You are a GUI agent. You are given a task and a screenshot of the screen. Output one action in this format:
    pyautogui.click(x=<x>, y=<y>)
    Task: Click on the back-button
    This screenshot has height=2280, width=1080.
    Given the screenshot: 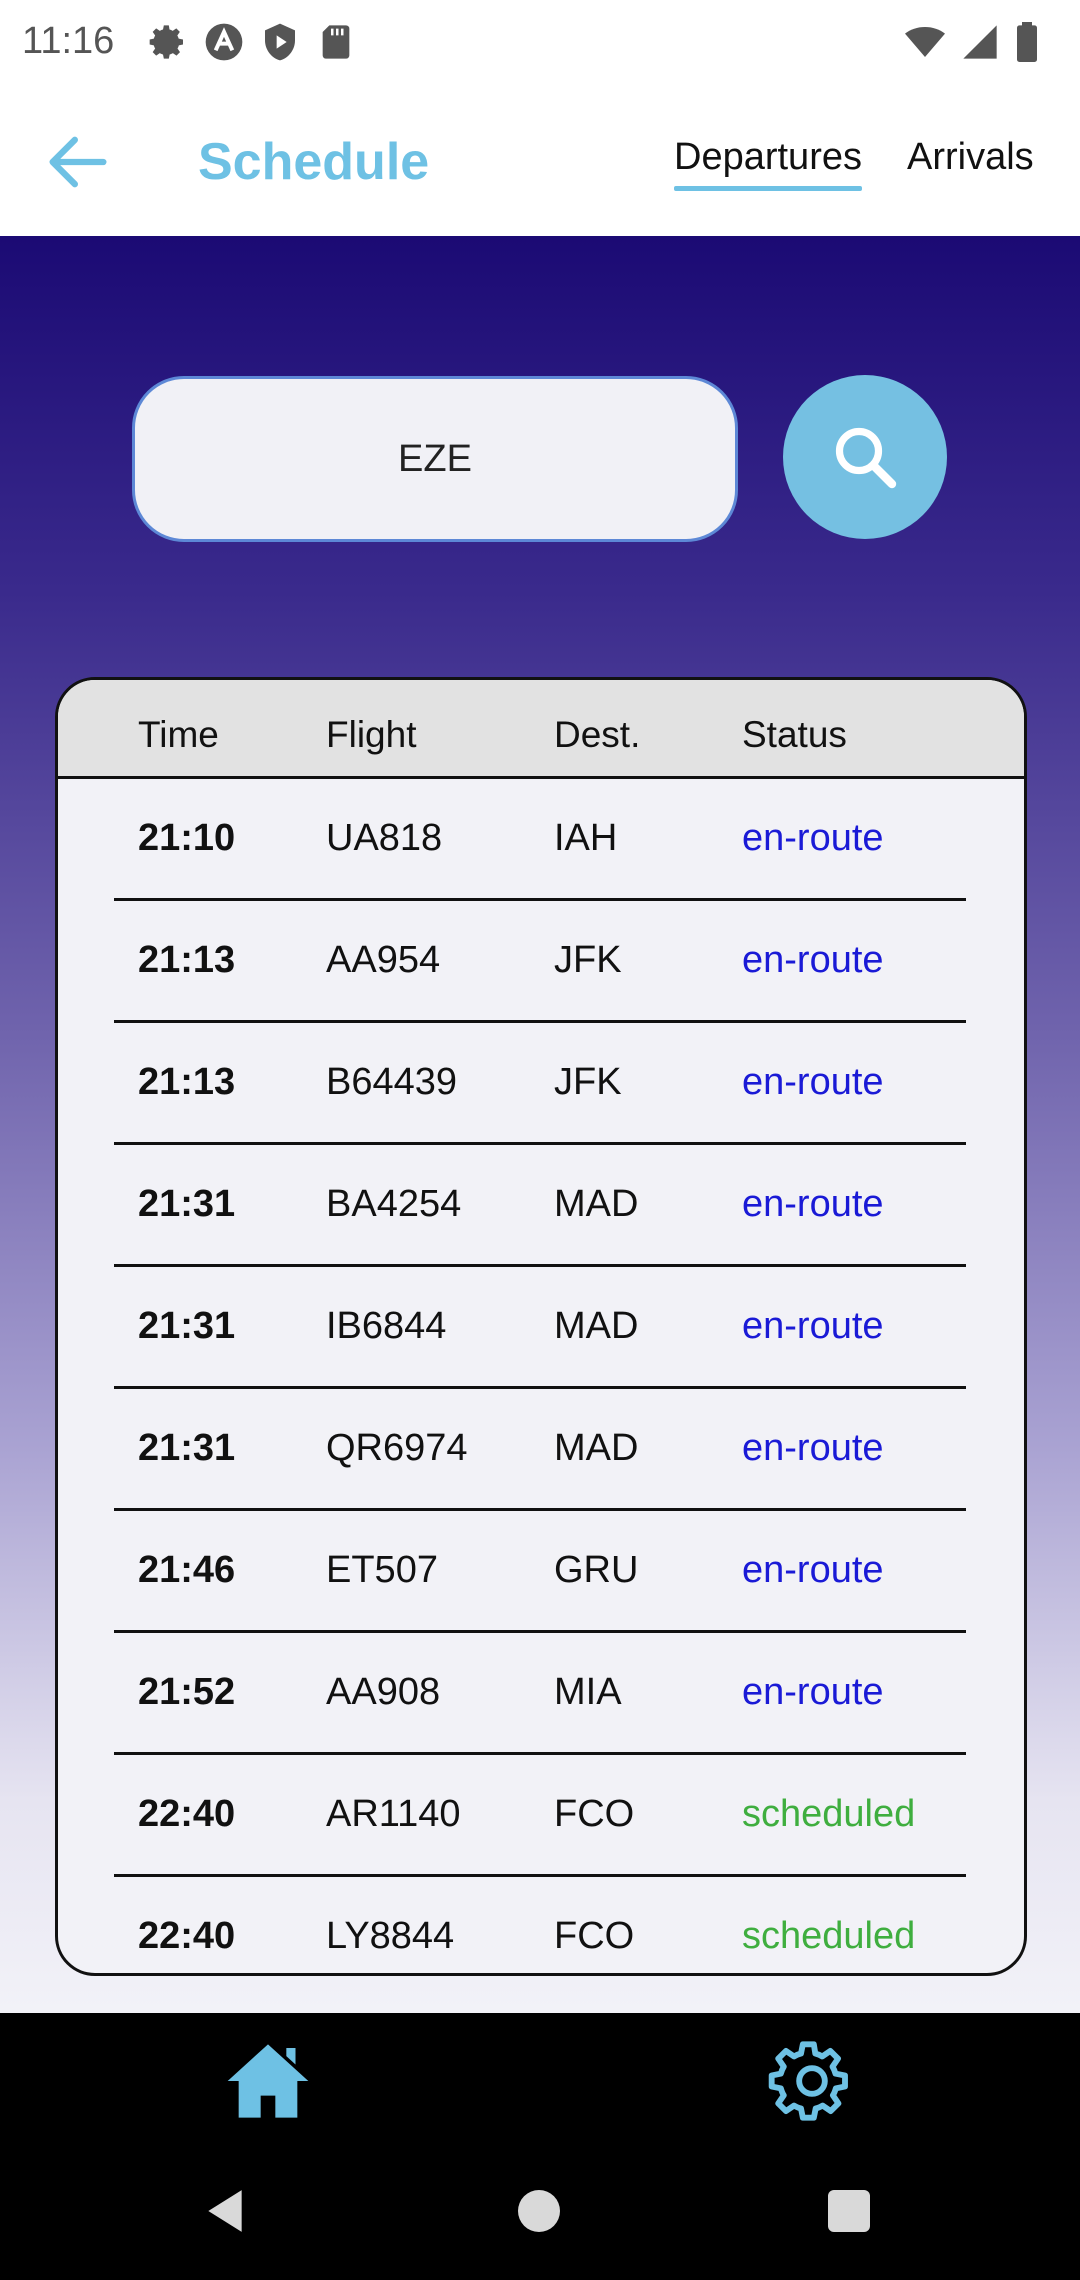 What is the action you would take?
    pyautogui.click(x=78, y=162)
    